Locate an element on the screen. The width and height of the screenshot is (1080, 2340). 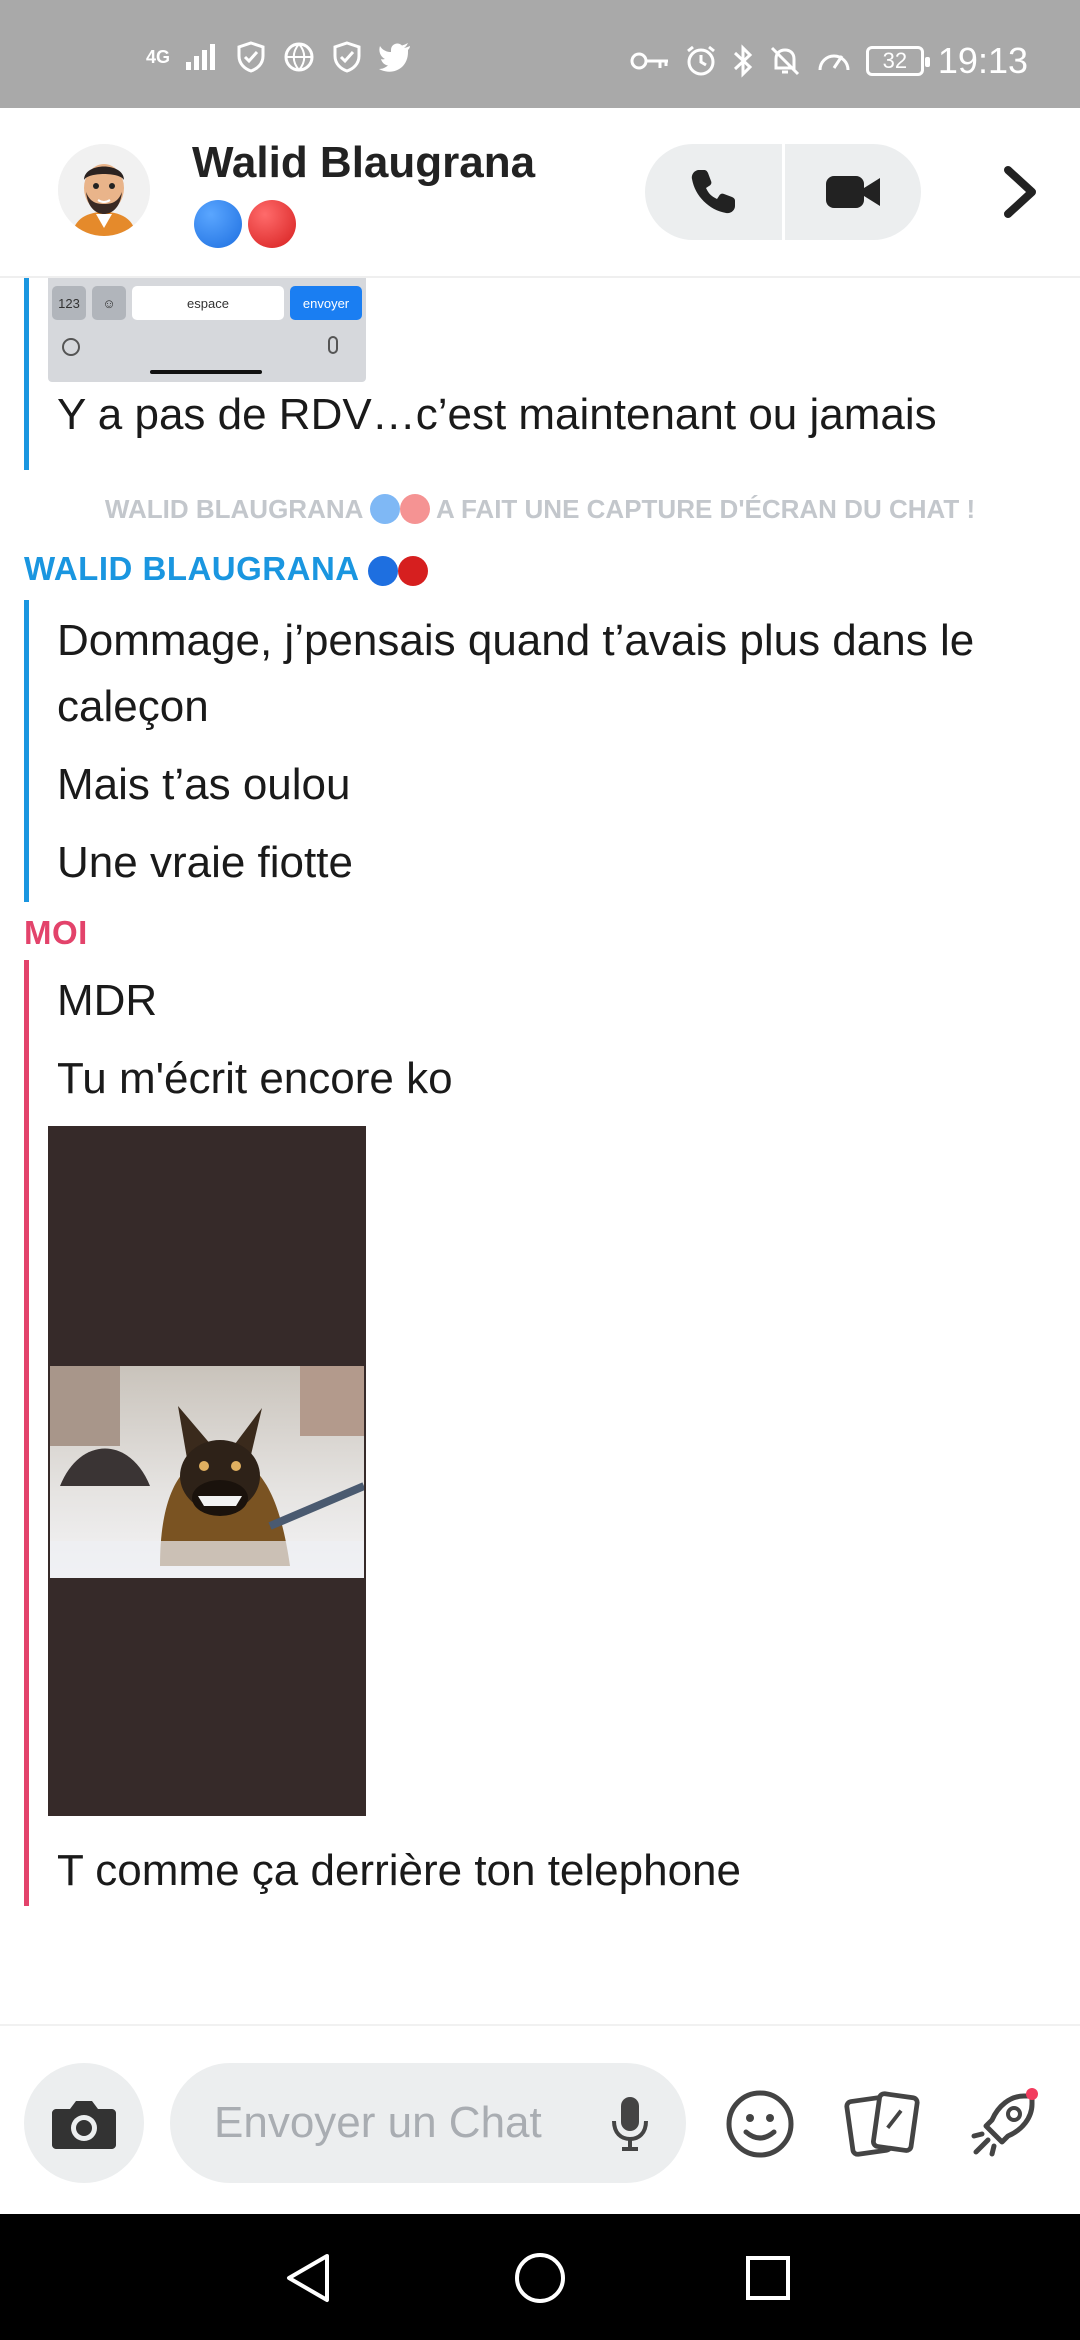
dog-photo is located at coordinates (207, 1472).